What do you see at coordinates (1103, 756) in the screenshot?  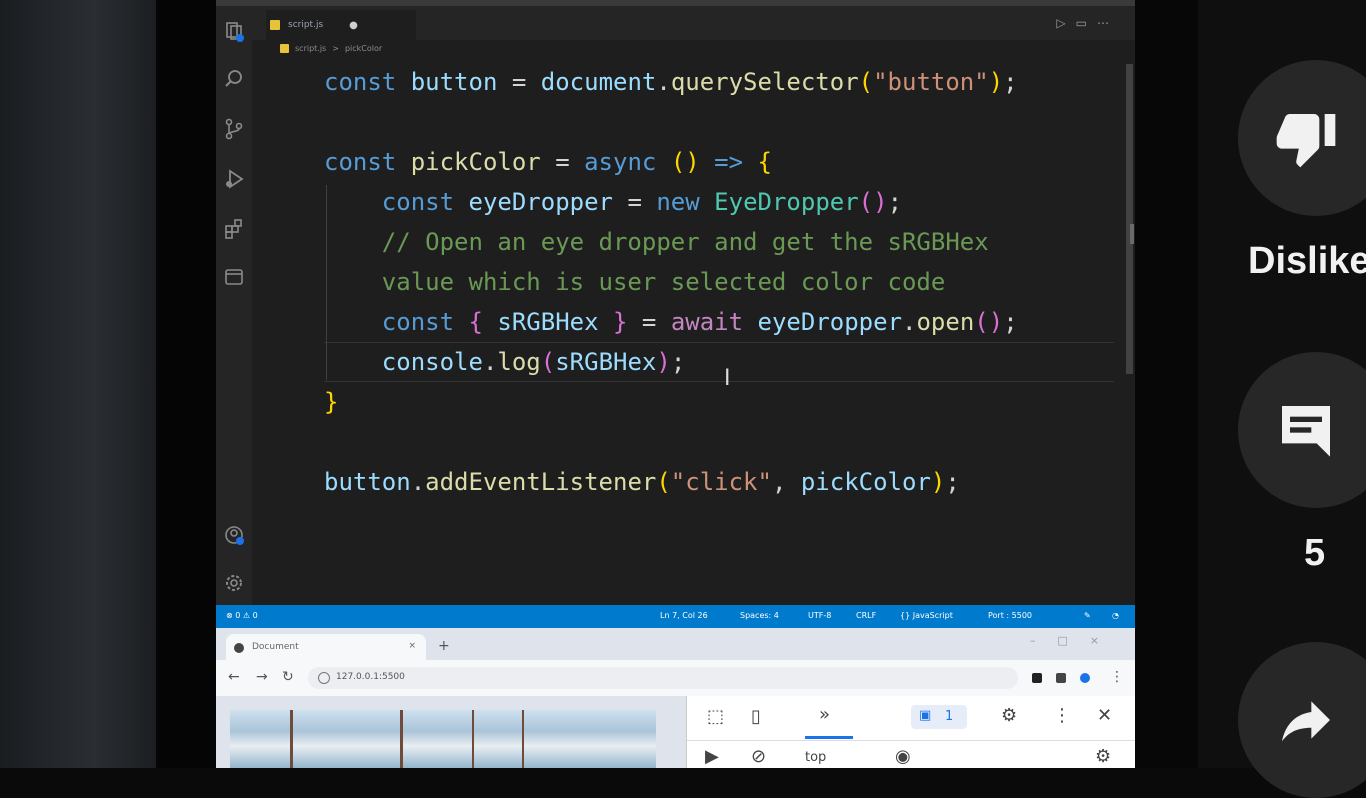 I see `console-settings-icon: ⚙` at bounding box center [1103, 756].